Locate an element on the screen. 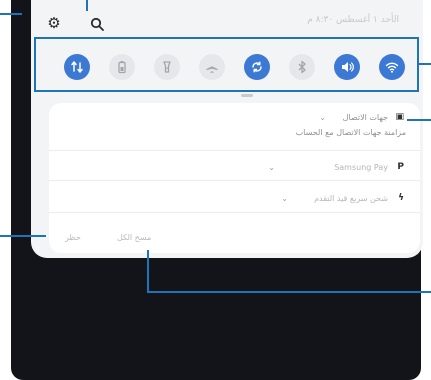 The height and width of the screenshot is (380, 431). bluetooth-icon is located at coordinates (302, 67).